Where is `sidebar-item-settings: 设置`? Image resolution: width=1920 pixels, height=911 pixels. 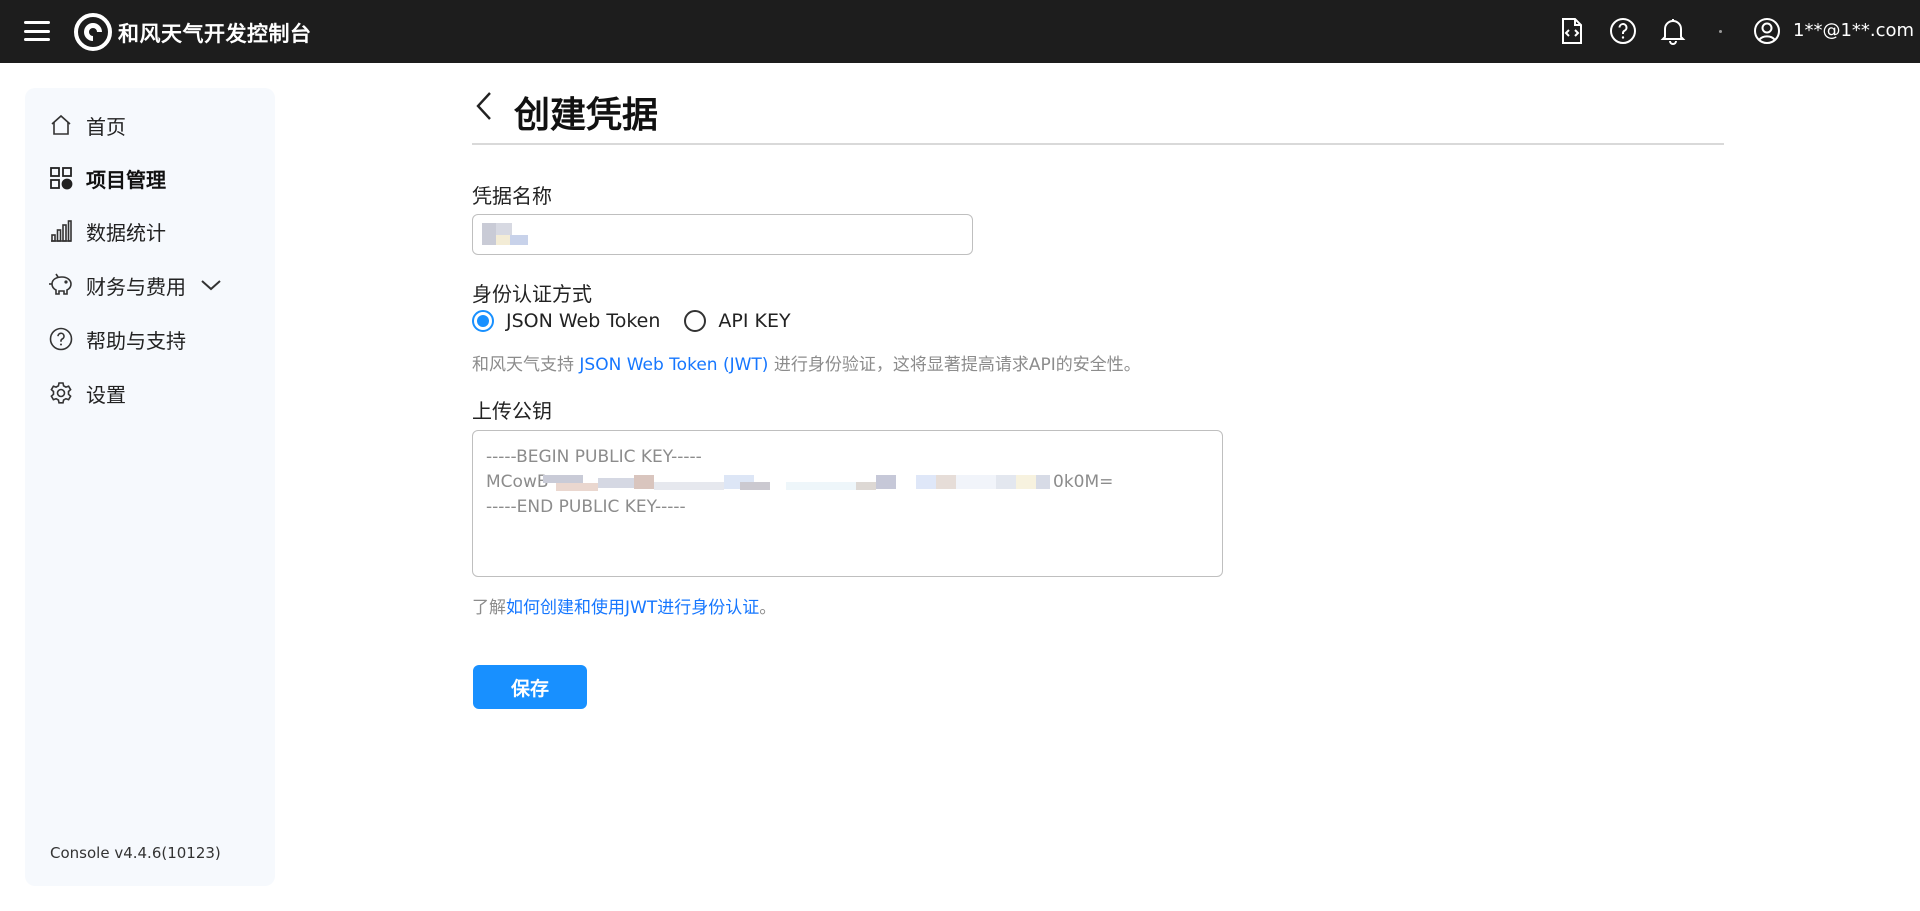 sidebar-item-settings: 设置 is located at coordinates (87, 393).